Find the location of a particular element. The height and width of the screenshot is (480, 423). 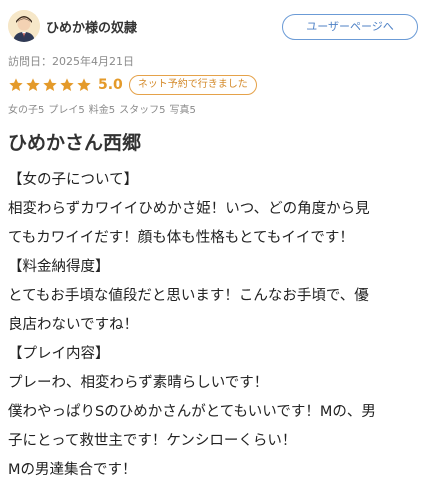

review-line: 僕わやっぱりSのひめかさんがとてもいいです！Mの、男 is located at coordinates (192, 412).